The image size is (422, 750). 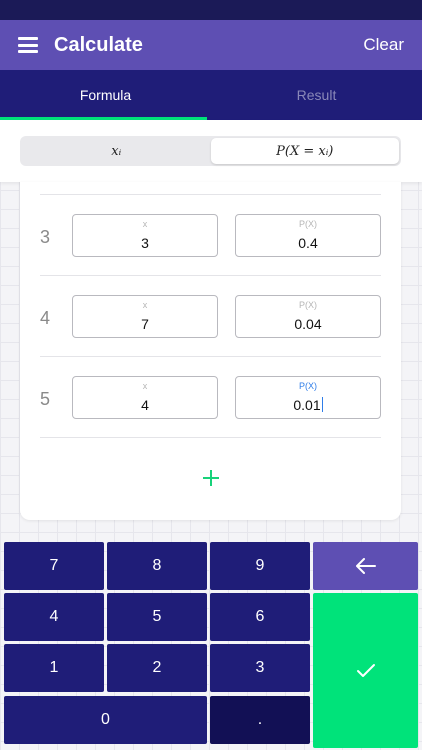 I want to click on key-9: 9, so click(x=260, y=566).